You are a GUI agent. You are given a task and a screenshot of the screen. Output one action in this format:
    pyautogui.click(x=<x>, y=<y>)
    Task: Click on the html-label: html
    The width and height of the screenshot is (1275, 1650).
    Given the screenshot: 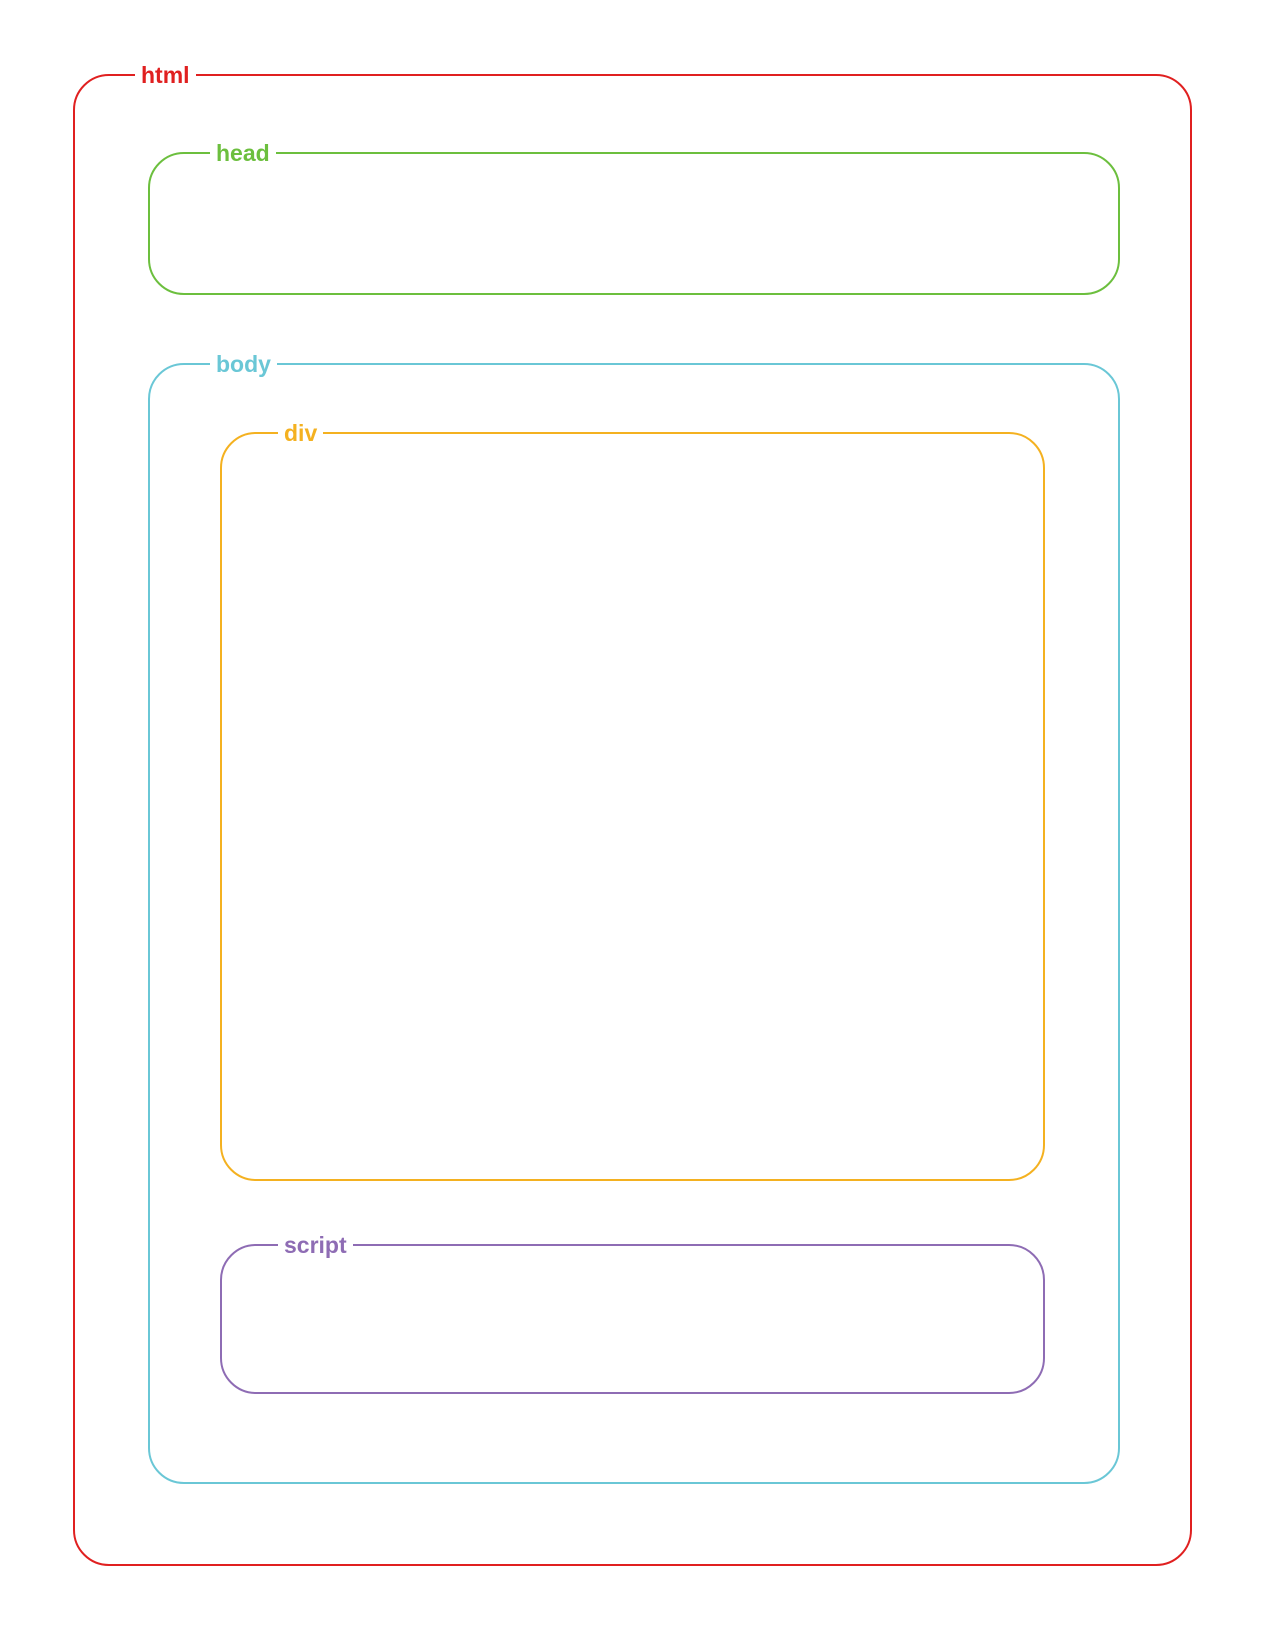 What is the action you would take?
    pyautogui.click(x=165, y=75)
    